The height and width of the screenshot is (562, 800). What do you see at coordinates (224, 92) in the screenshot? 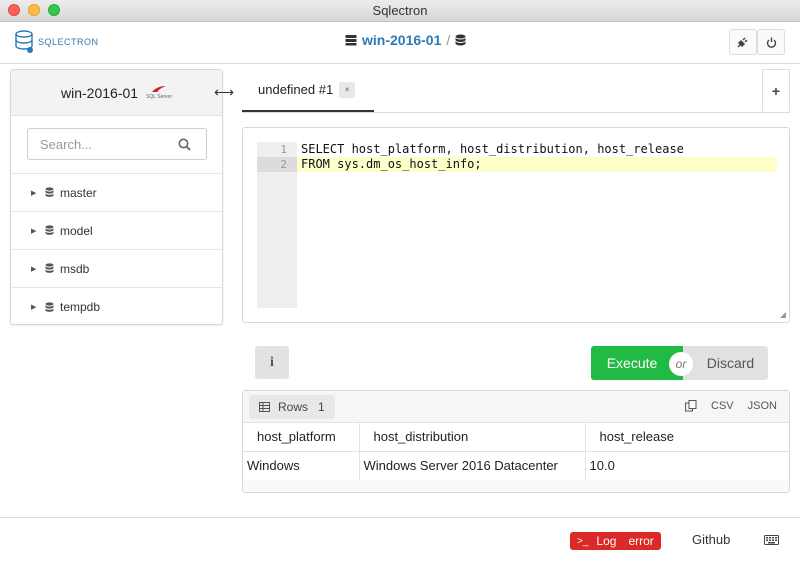
I see `resize-arrows-icon: ⟷` at bounding box center [224, 92].